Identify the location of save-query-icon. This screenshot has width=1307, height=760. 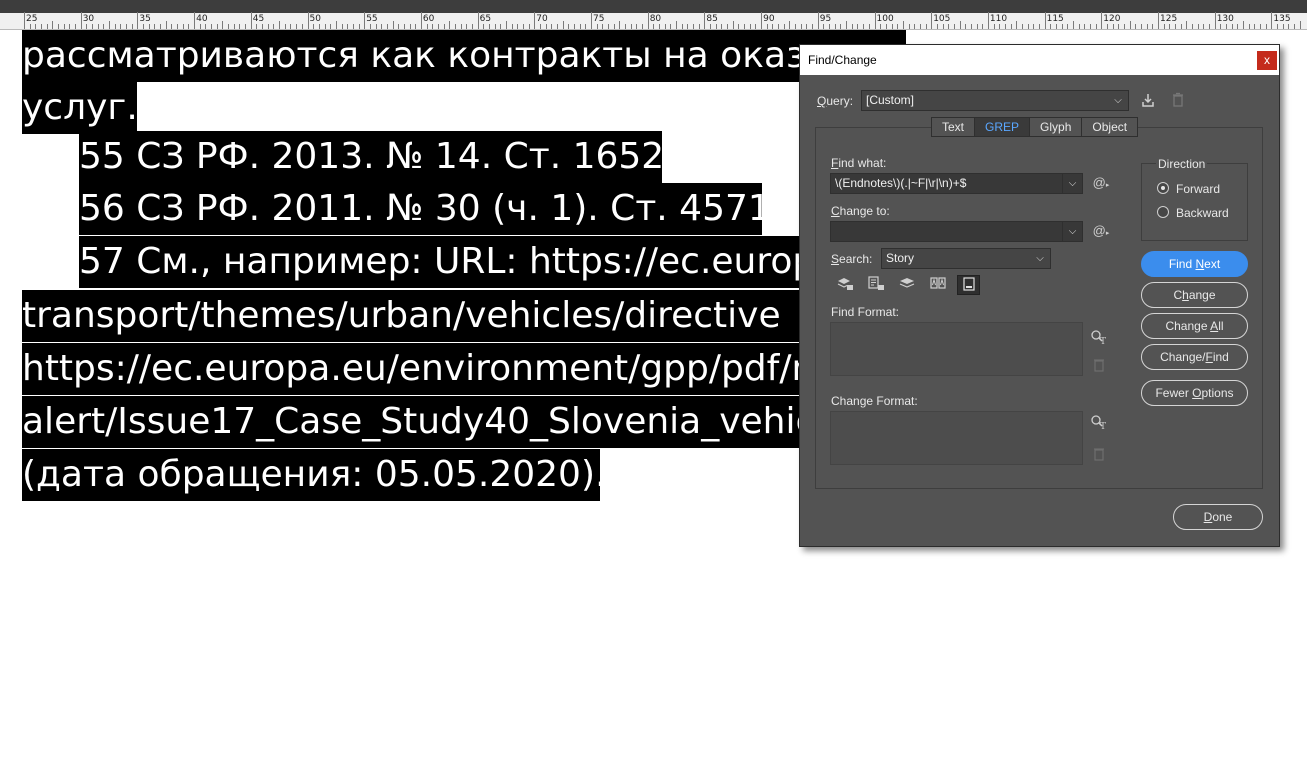
(1148, 101).